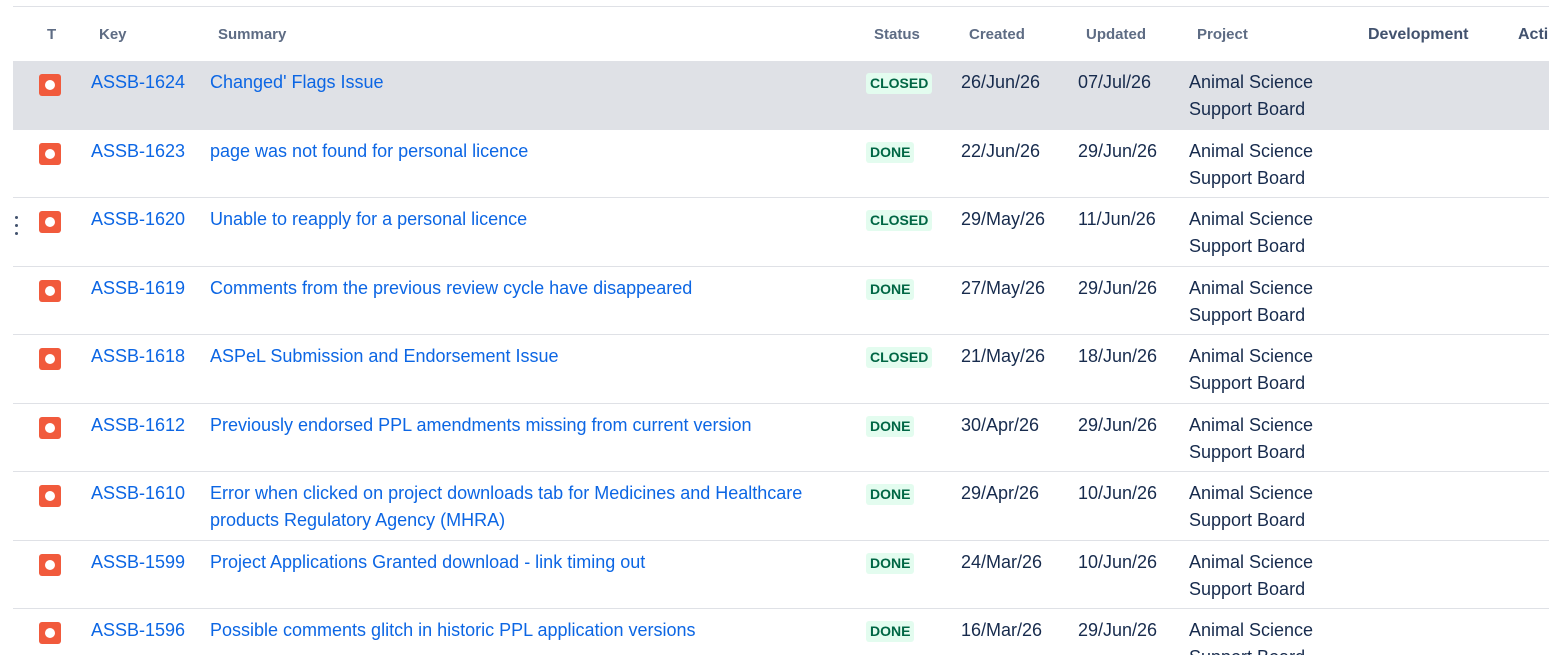  Describe the element at coordinates (297, 82) in the screenshot. I see `issue-summary-link: Changed' Flags Issue` at that location.